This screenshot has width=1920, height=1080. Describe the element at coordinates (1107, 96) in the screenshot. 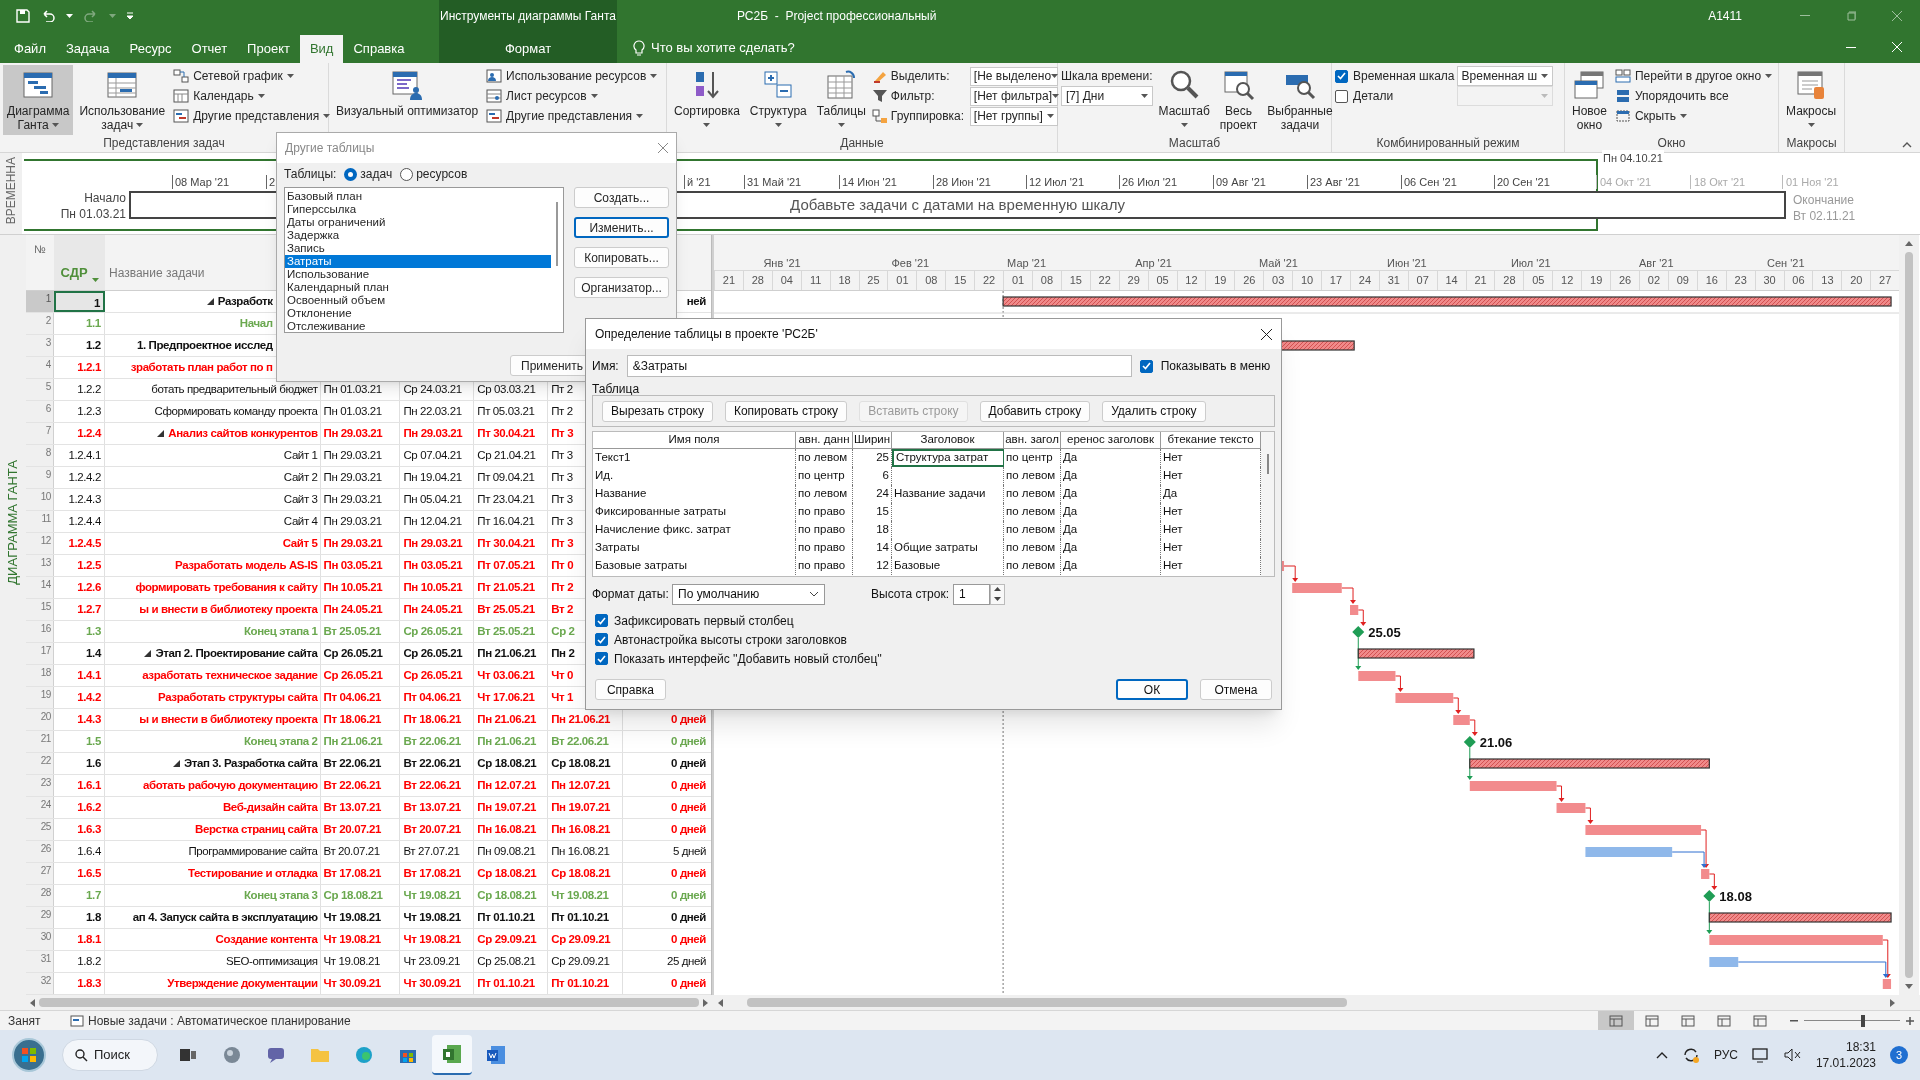

I see `dropdown-field: [7] Дни` at that location.